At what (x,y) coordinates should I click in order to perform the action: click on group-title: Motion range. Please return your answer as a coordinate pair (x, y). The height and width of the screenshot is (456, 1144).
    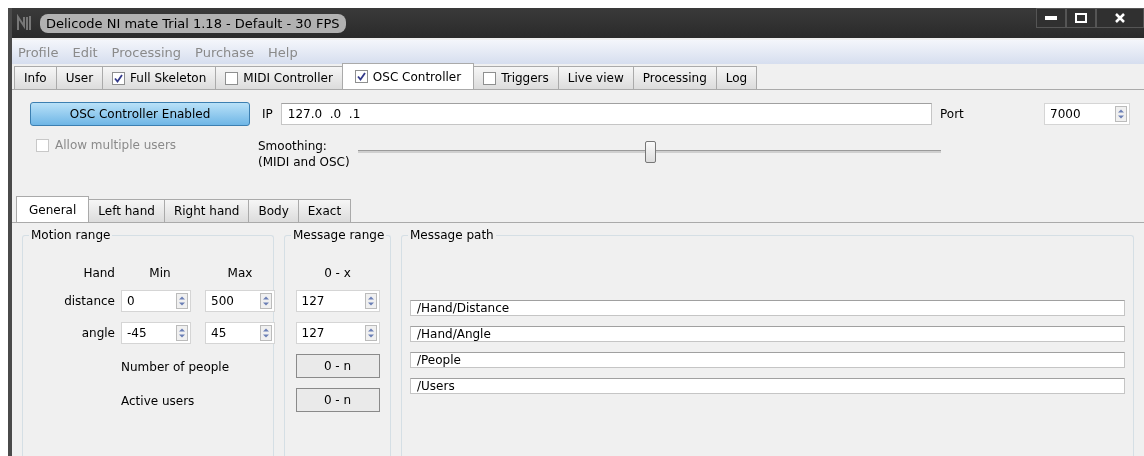
    Looking at the image, I should click on (71, 235).